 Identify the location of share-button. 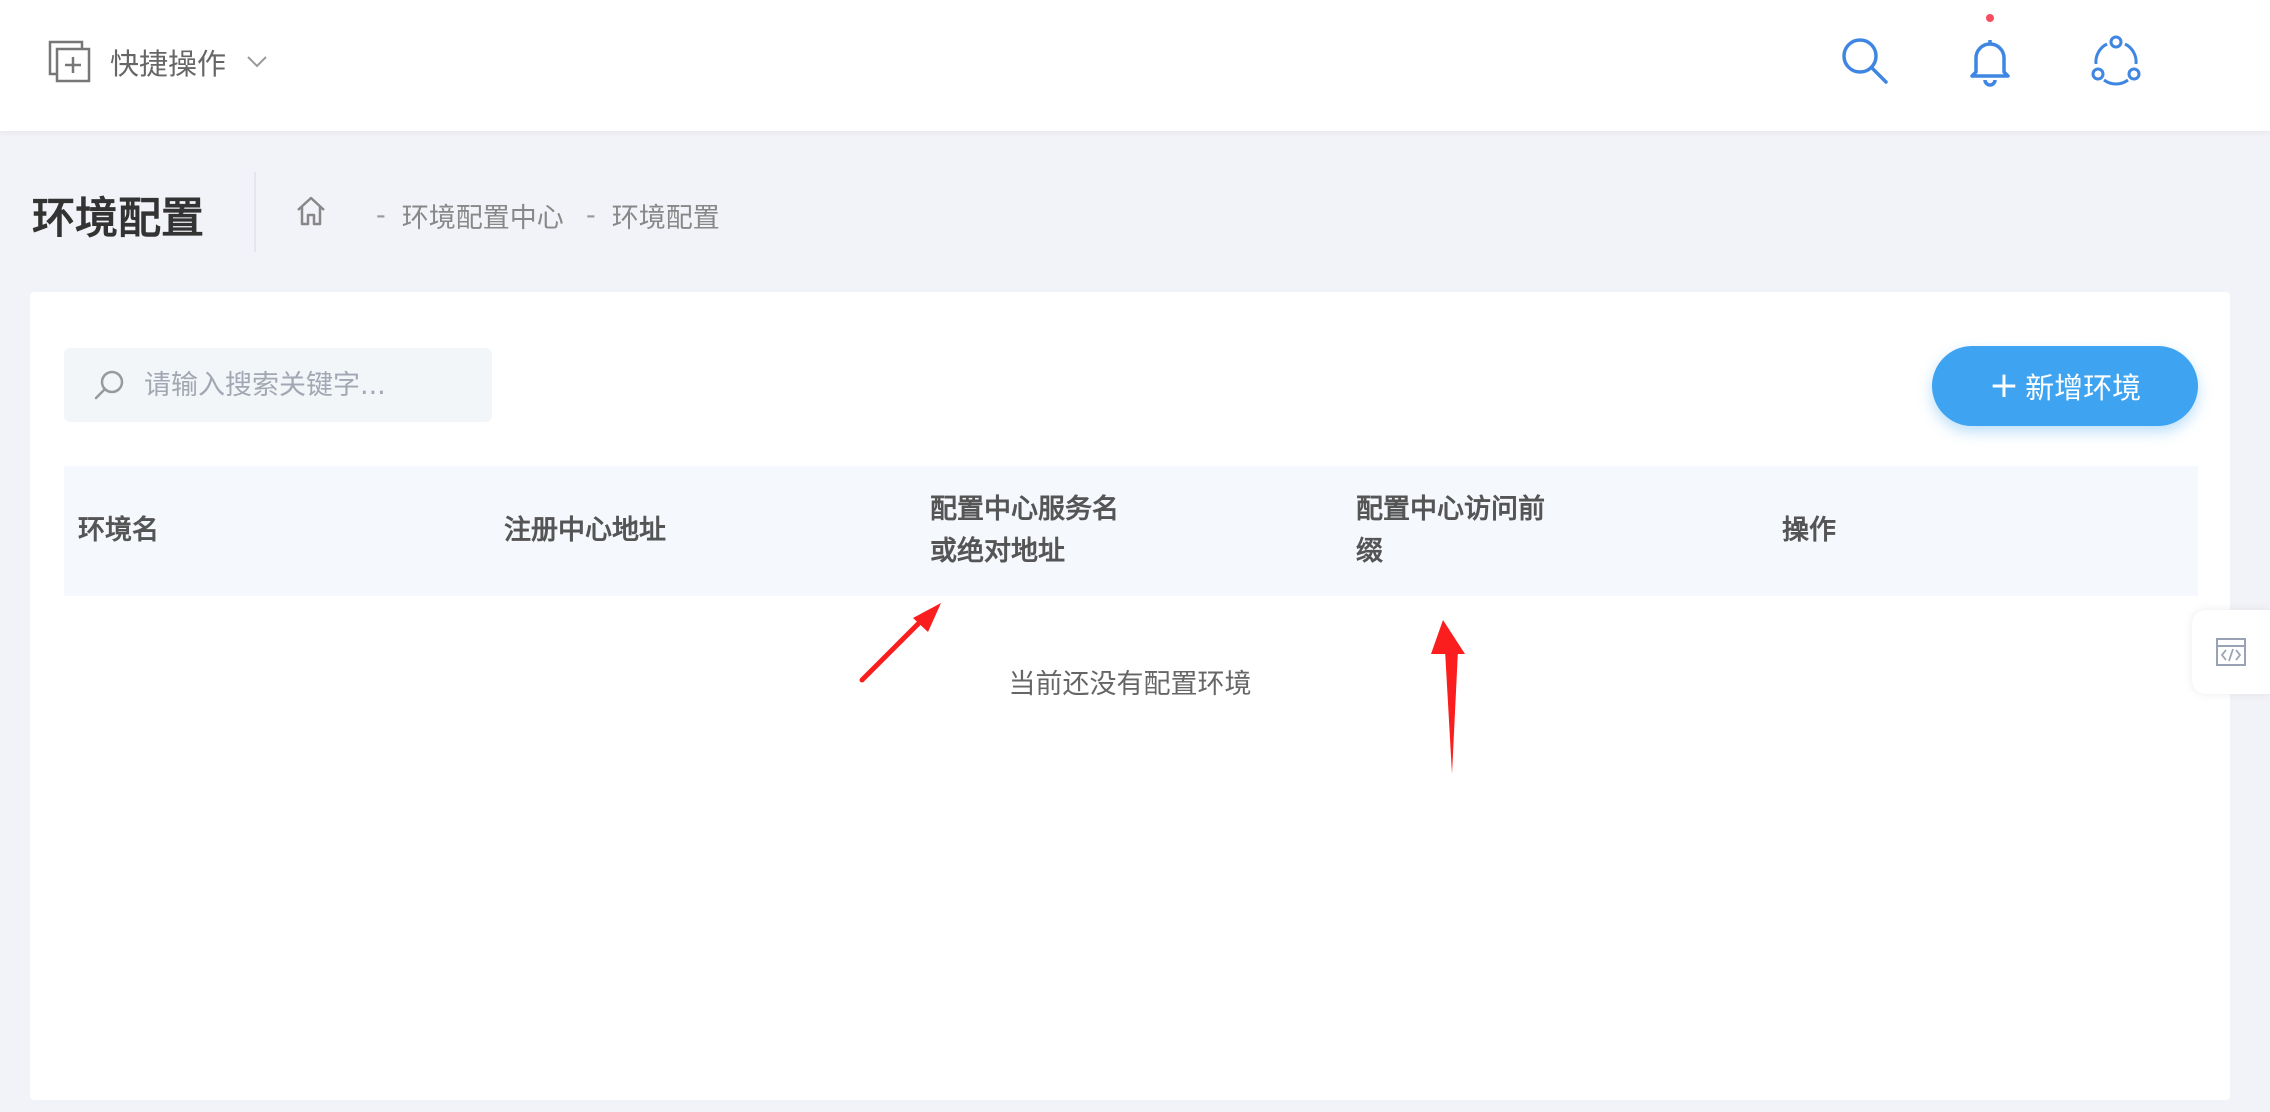
(2116, 60).